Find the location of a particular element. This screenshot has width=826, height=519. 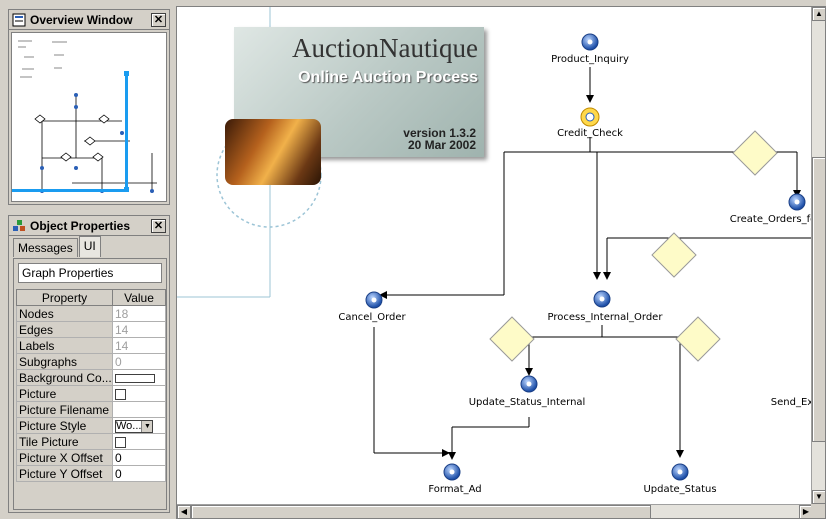

node-update-status: Update_Status is located at coordinates (679, 489).